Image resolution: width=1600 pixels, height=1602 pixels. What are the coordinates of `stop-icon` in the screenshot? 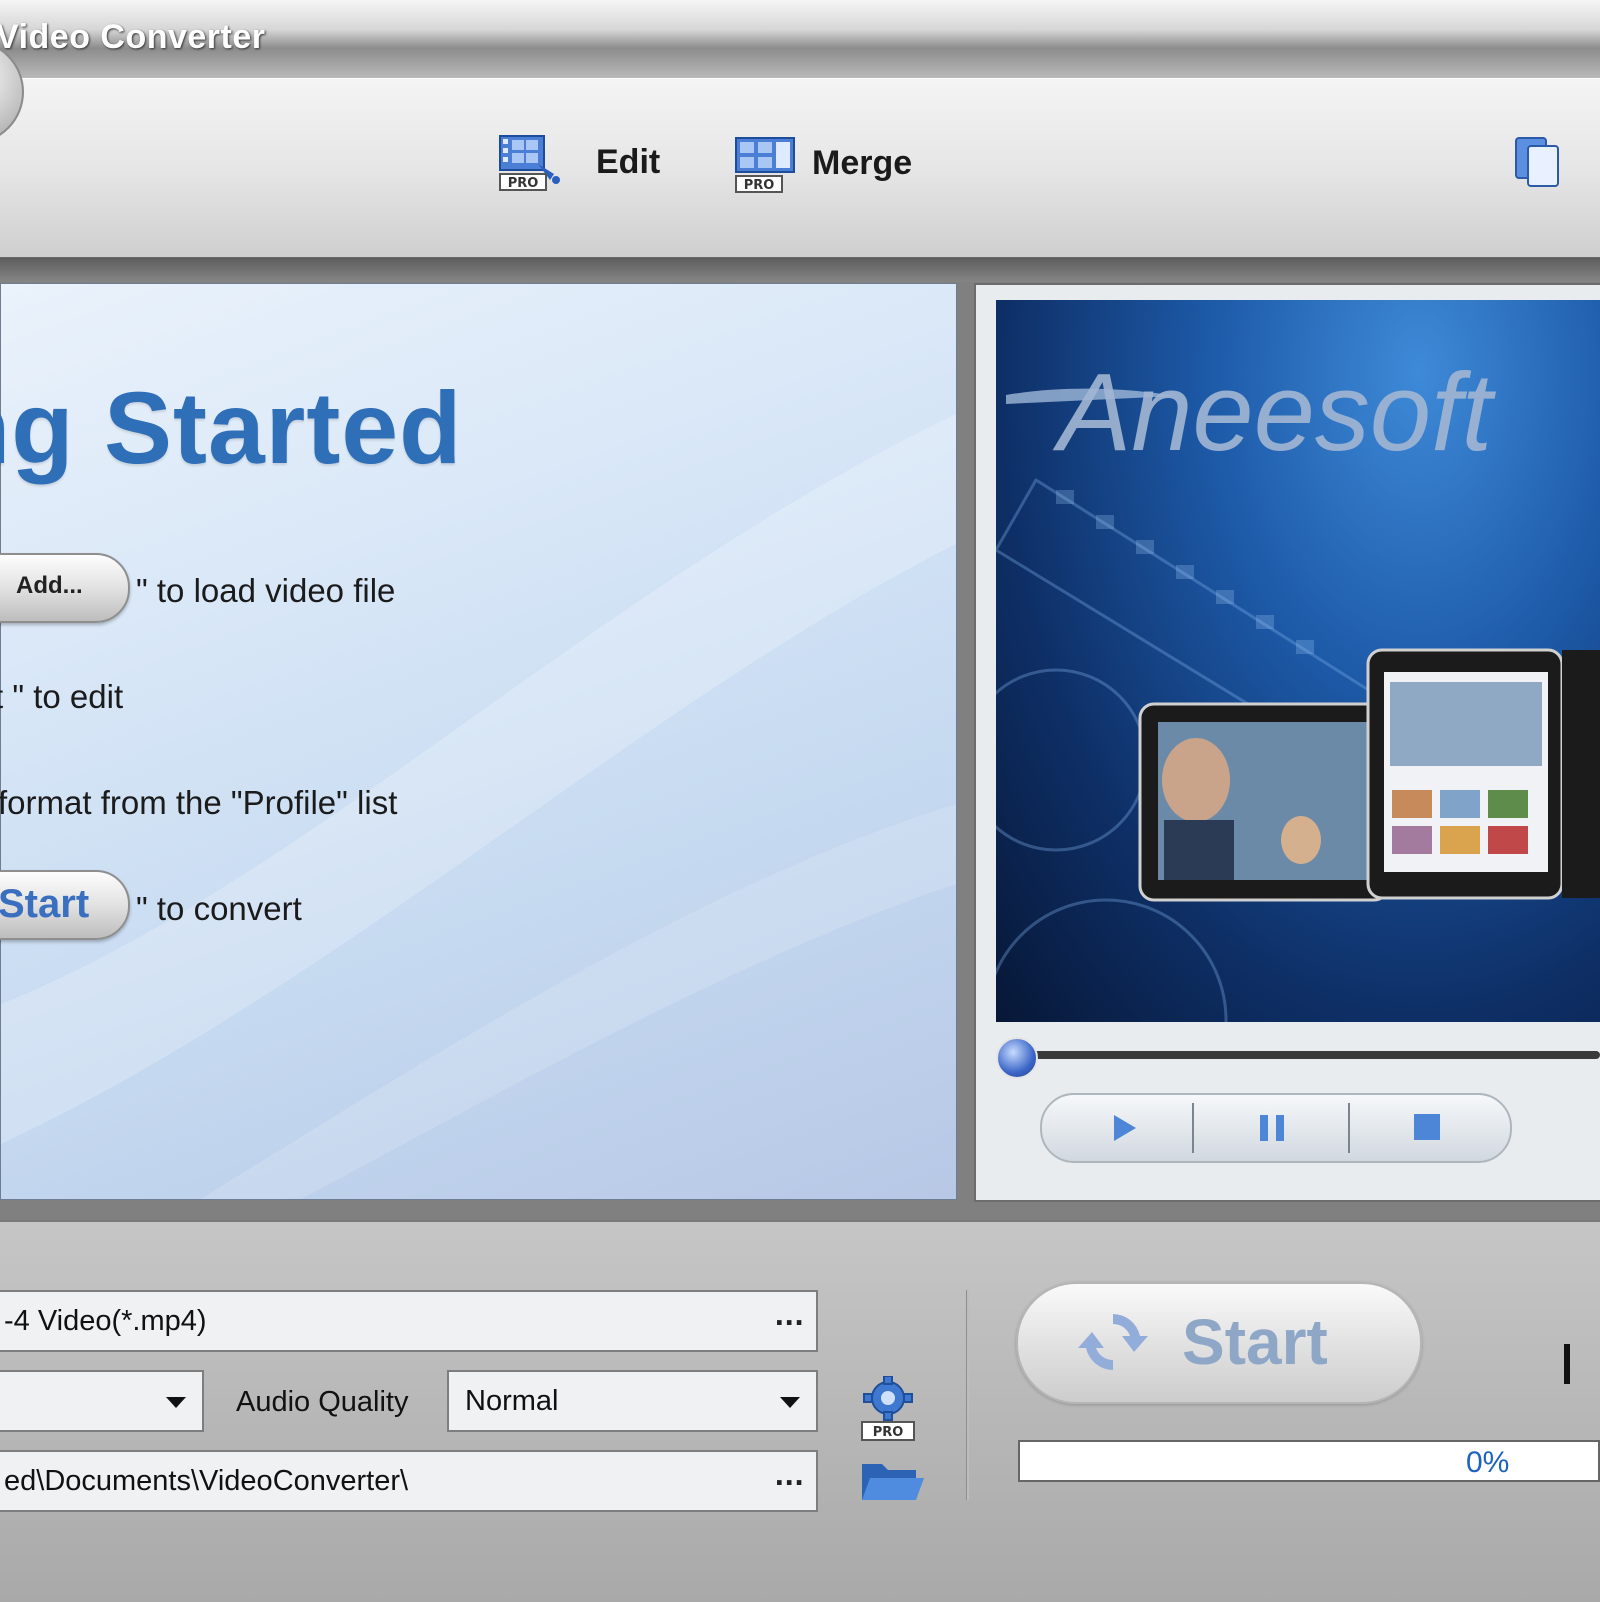 It's located at (1428, 1128).